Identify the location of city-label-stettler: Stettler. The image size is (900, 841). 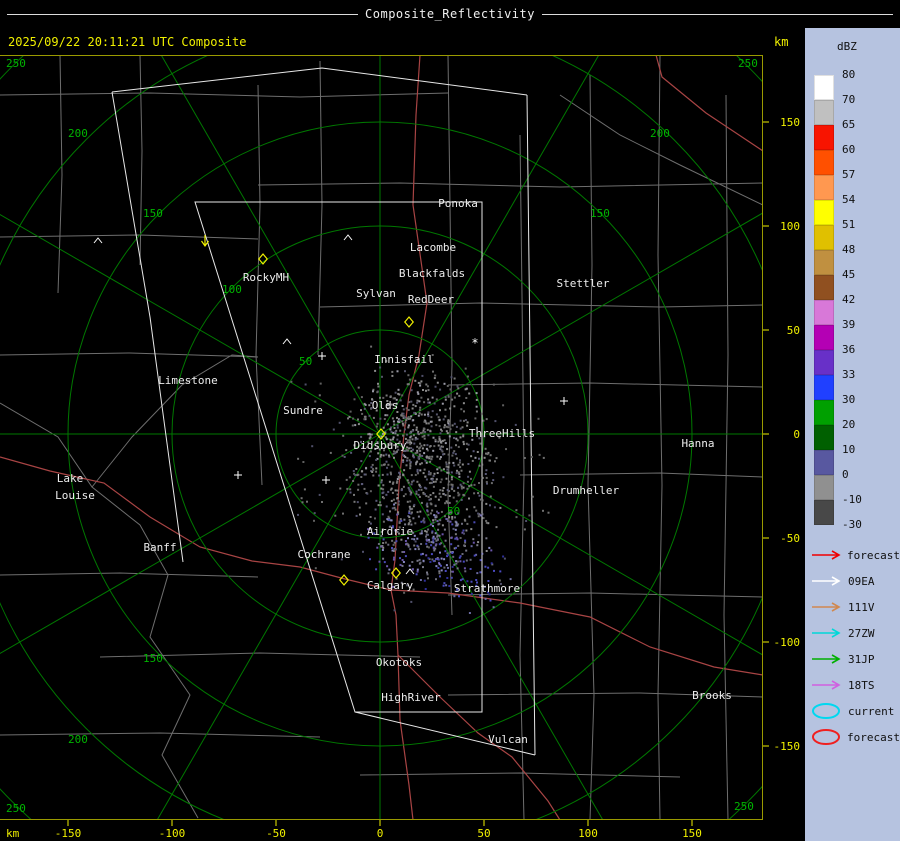
(583, 283).